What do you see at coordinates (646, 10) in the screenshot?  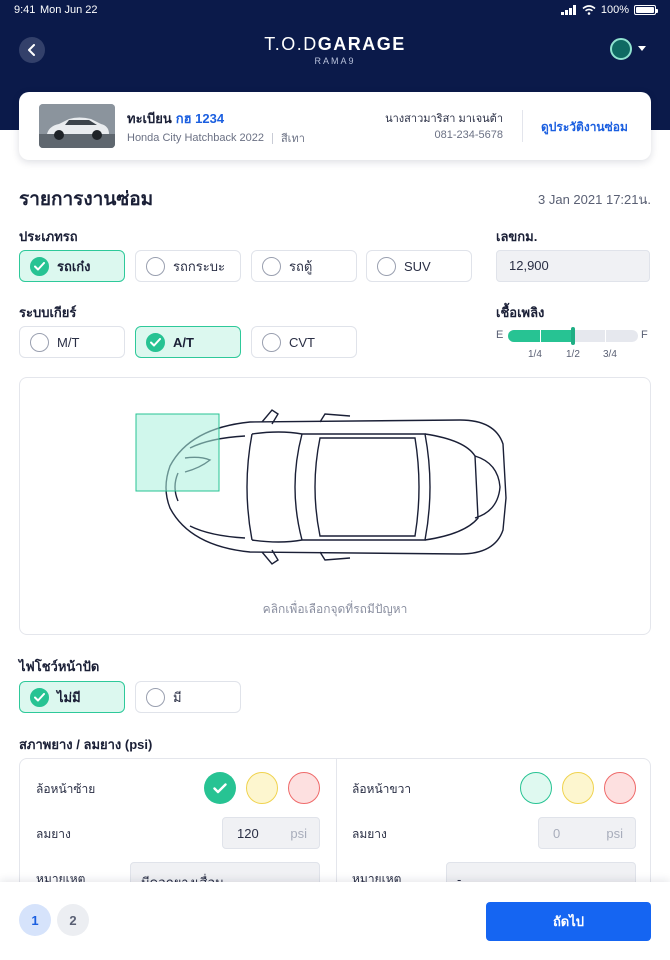 I see `battery-icon` at bounding box center [646, 10].